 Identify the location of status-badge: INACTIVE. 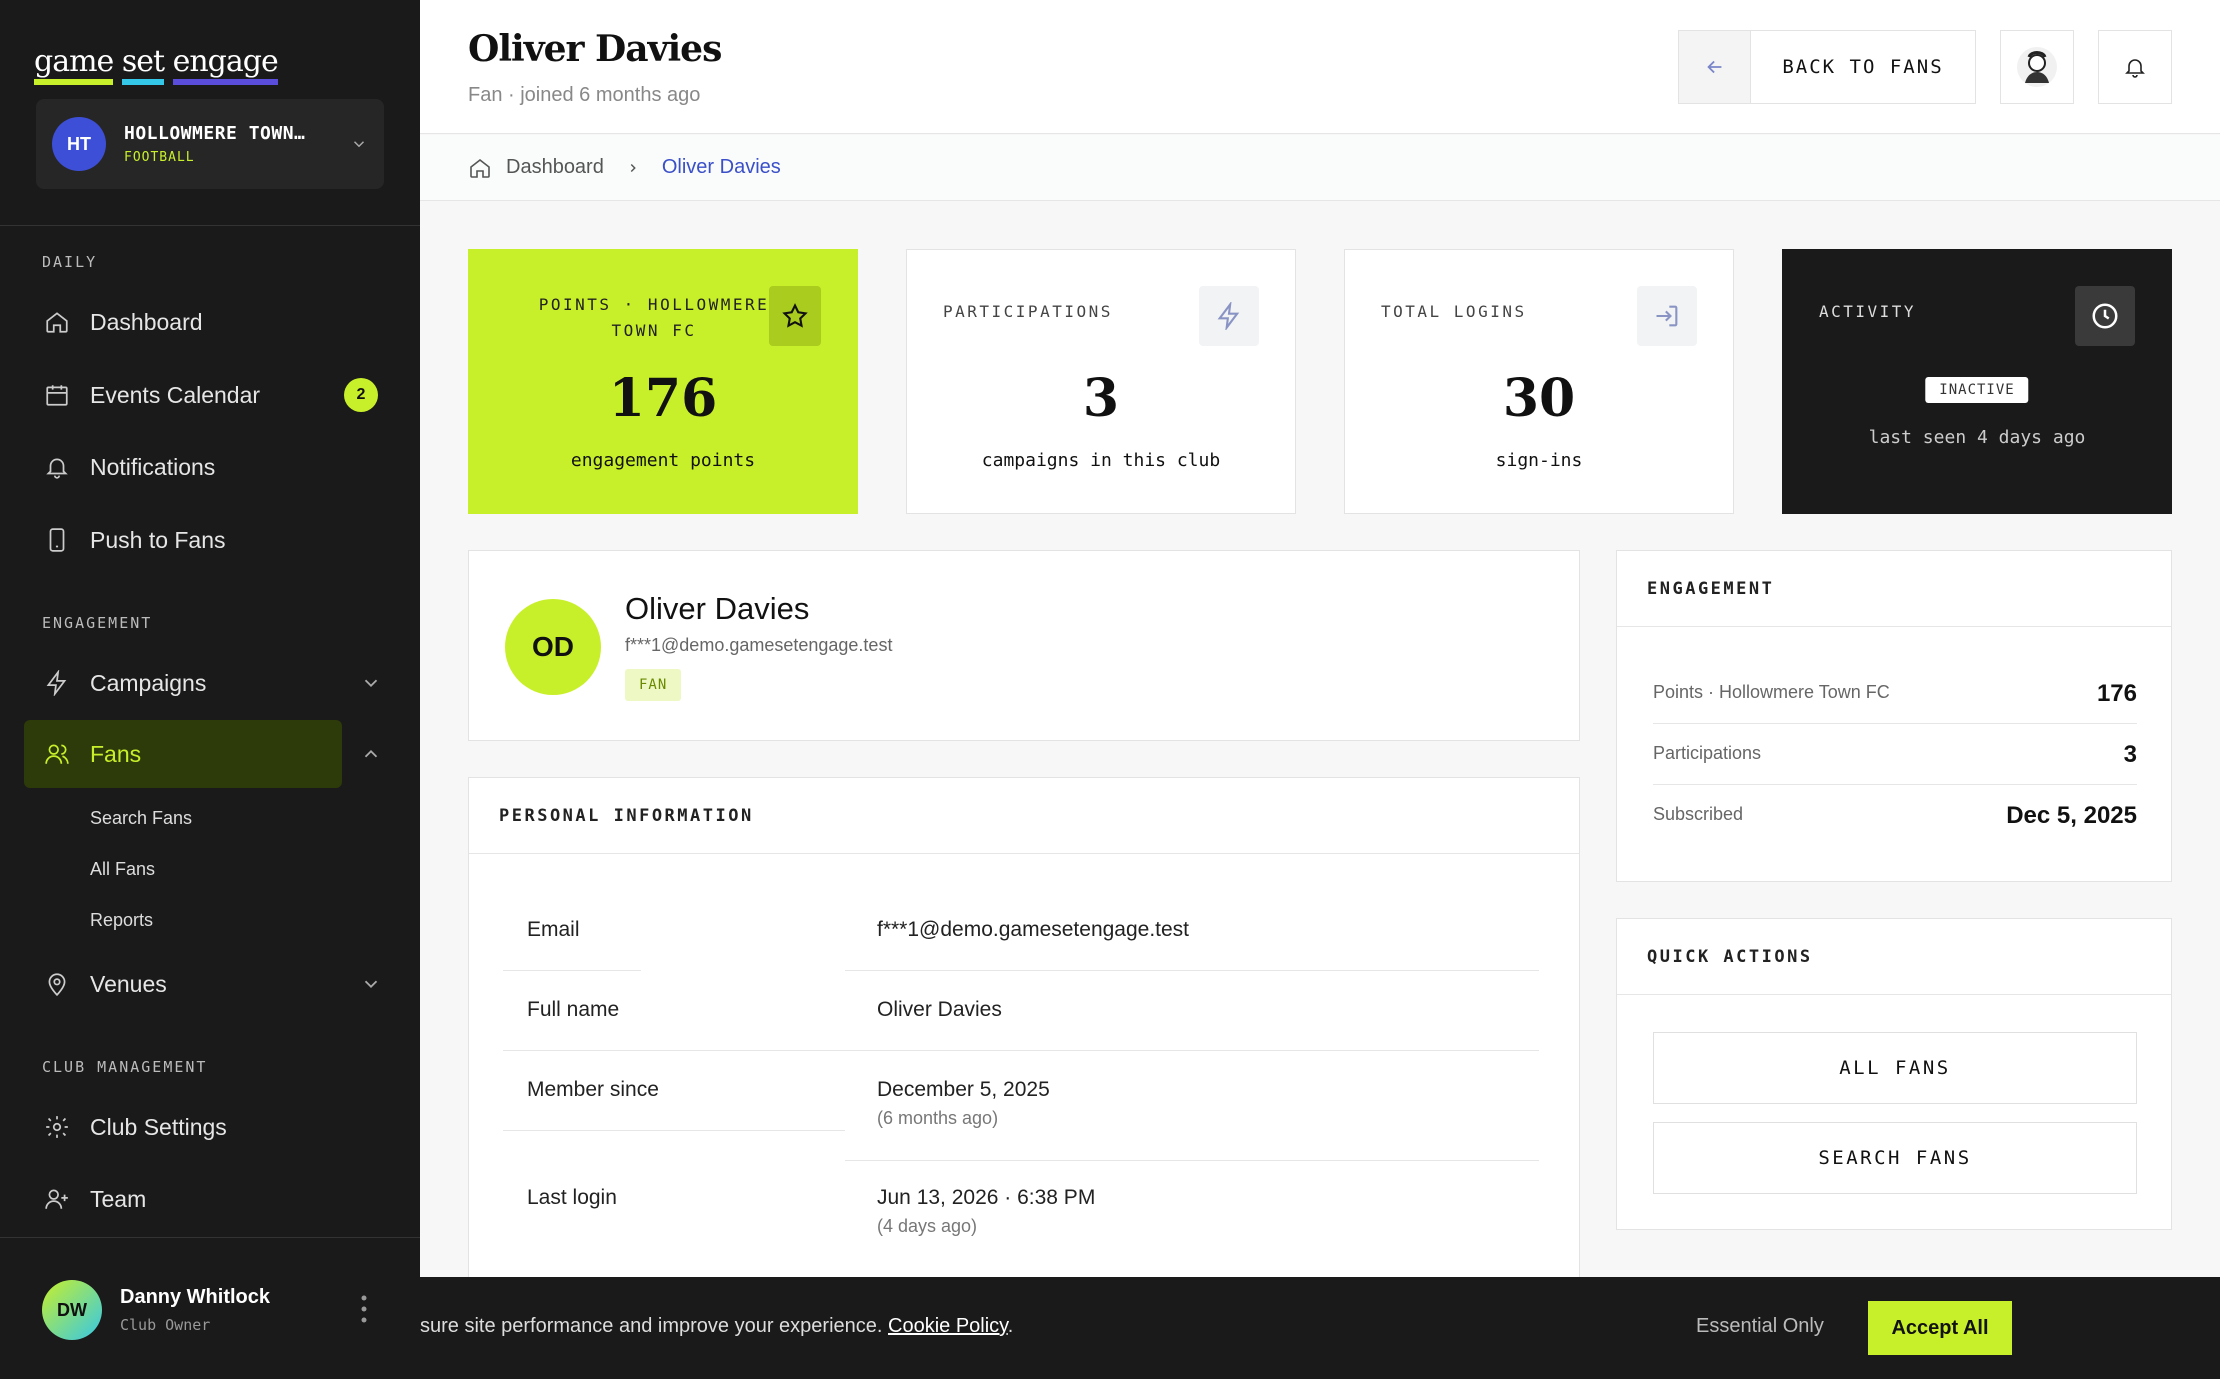
(1977, 390).